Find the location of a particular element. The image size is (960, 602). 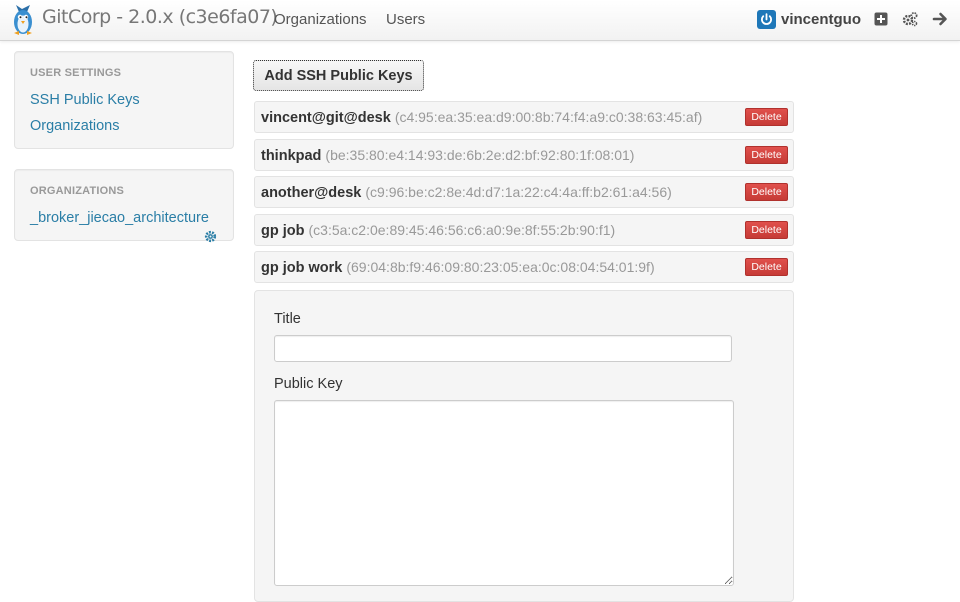

sidebar-item-organizations: Organizations is located at coordinates (74, 126).